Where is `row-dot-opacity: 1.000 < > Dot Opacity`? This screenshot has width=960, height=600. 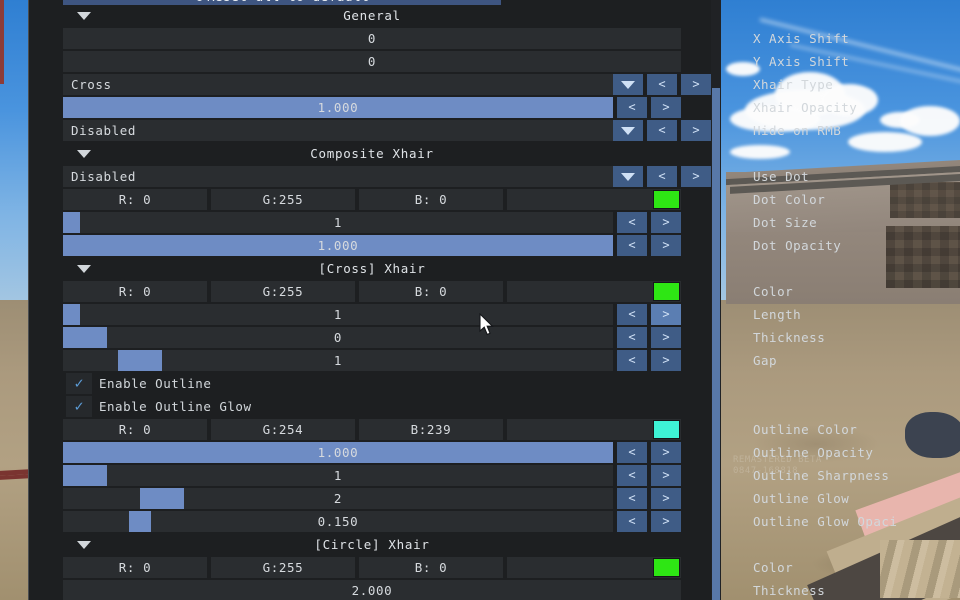 row-dot-opacity: 1.000 < > Dot Opacity is located at coordinates (452, 246).